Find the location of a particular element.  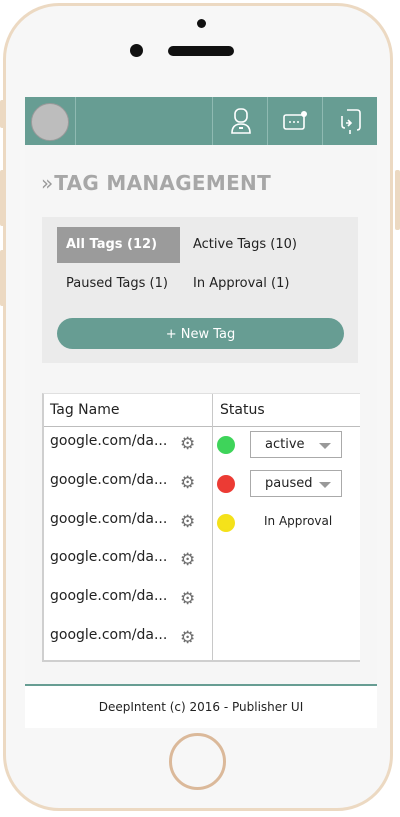

phone-speaker is located at coordinates (201, 51).